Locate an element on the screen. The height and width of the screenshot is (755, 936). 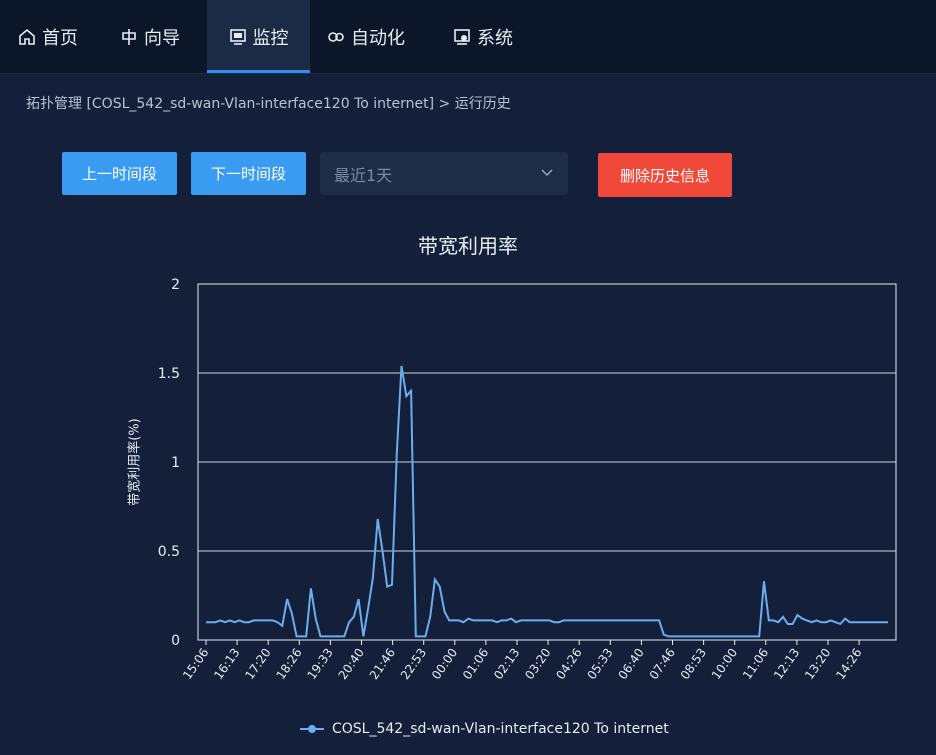
x-tick-label: 08:53 is located at coordinates (693, 664).